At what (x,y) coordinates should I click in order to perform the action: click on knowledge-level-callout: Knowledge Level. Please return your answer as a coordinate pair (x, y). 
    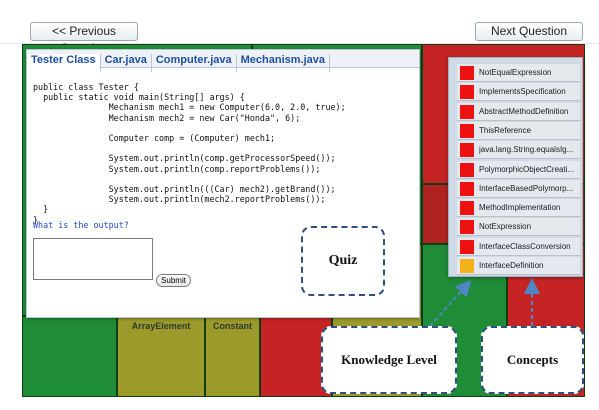
    Looking at the image, I should click on (389, 360).